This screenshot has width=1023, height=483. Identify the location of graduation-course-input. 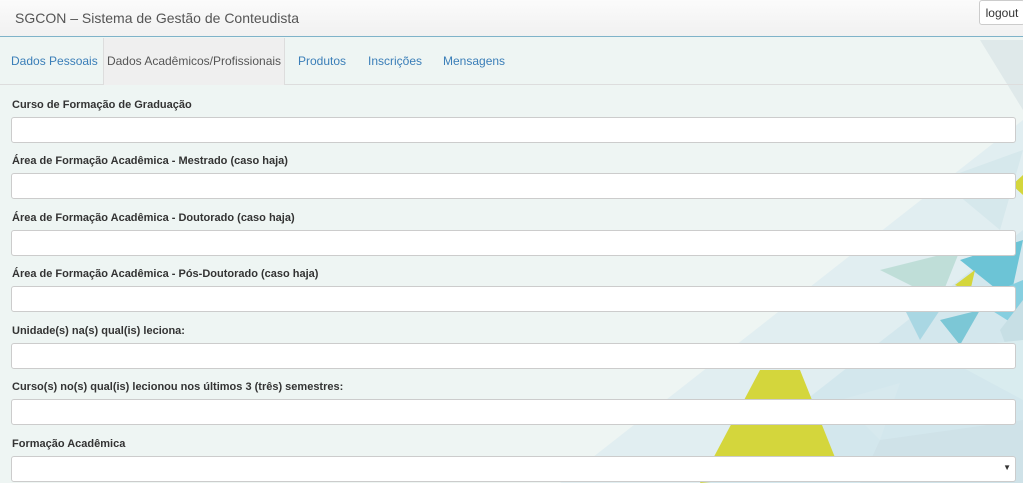
(513, 130).